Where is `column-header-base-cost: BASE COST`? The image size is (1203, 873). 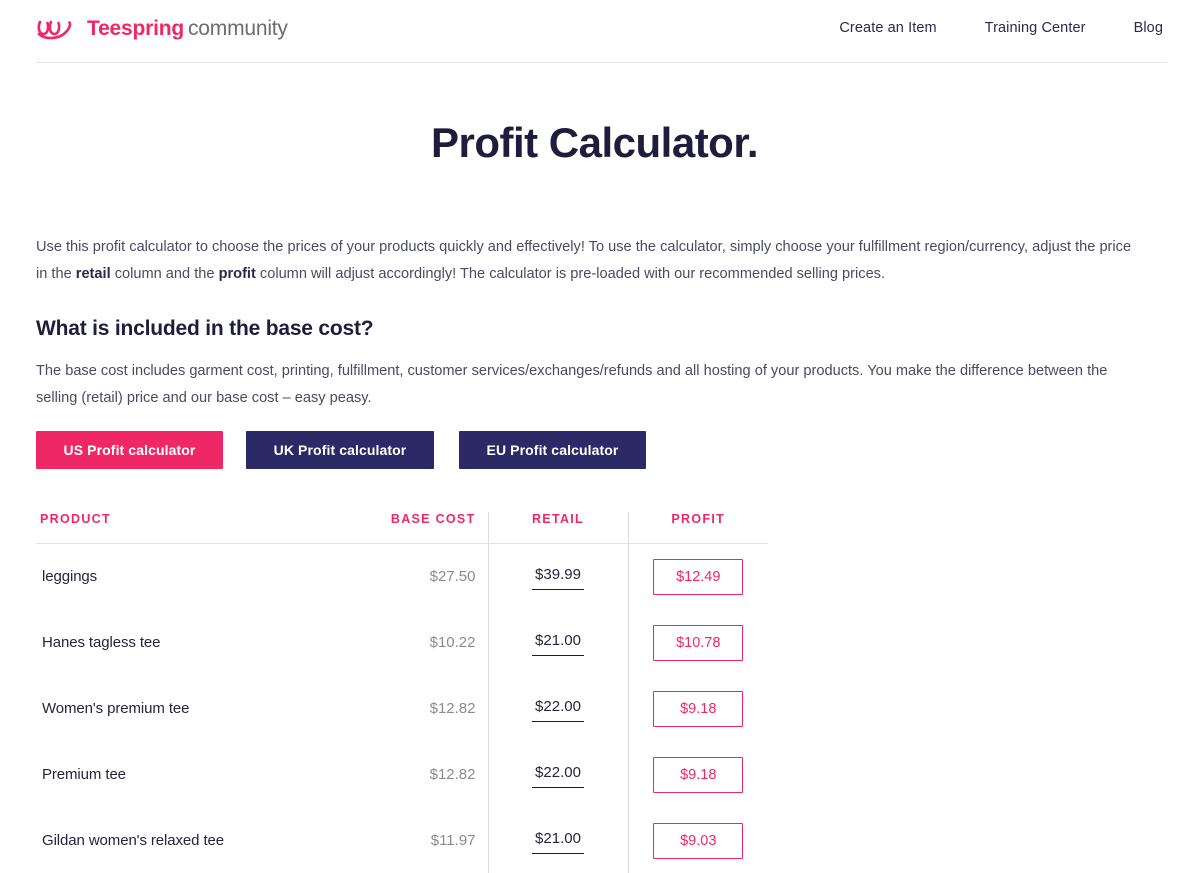
column-header-base-cost: BASE COST is located at coordinates (433, 519).